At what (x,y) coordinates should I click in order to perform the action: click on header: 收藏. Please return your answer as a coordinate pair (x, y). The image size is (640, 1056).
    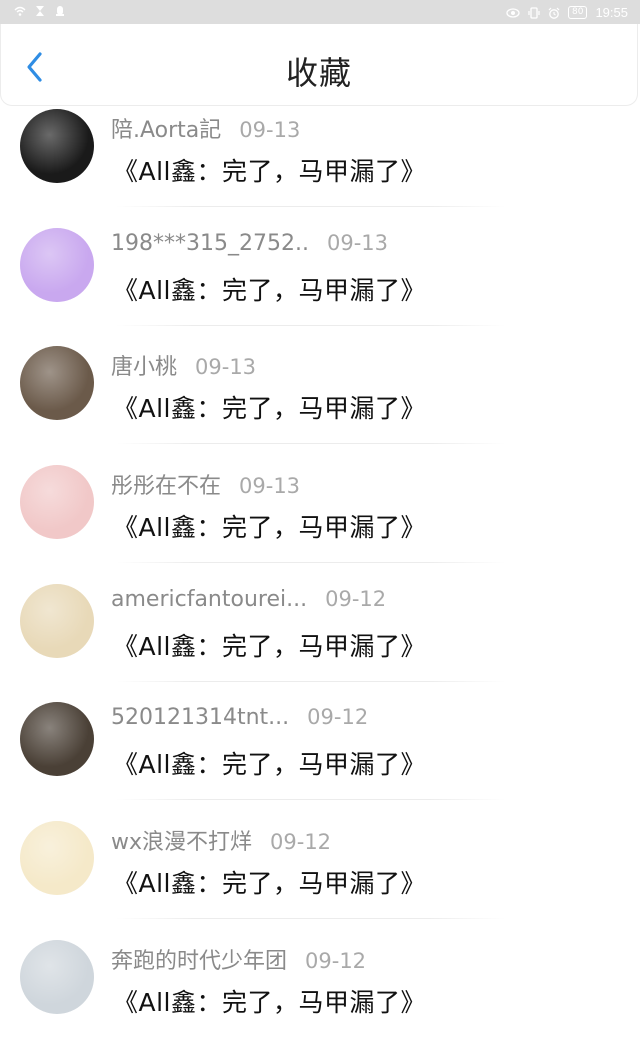
    Looking at the image, I should click on (319, 65).